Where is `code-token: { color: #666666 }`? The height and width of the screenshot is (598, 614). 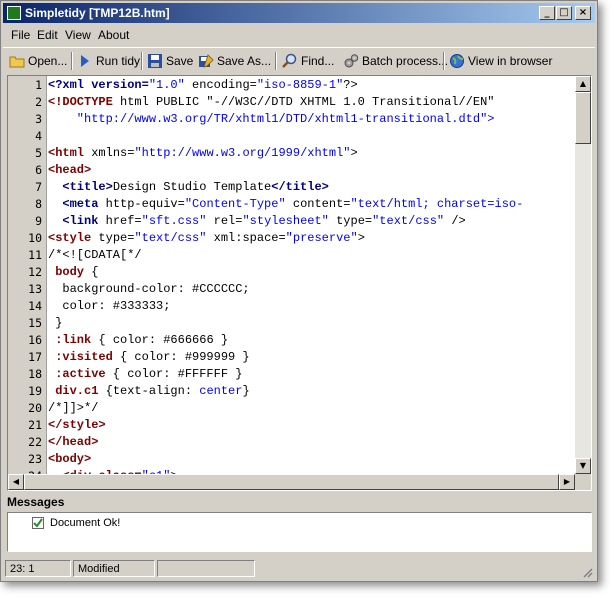 code-token: { color: #666666 } is located at coordinates (160, 340).